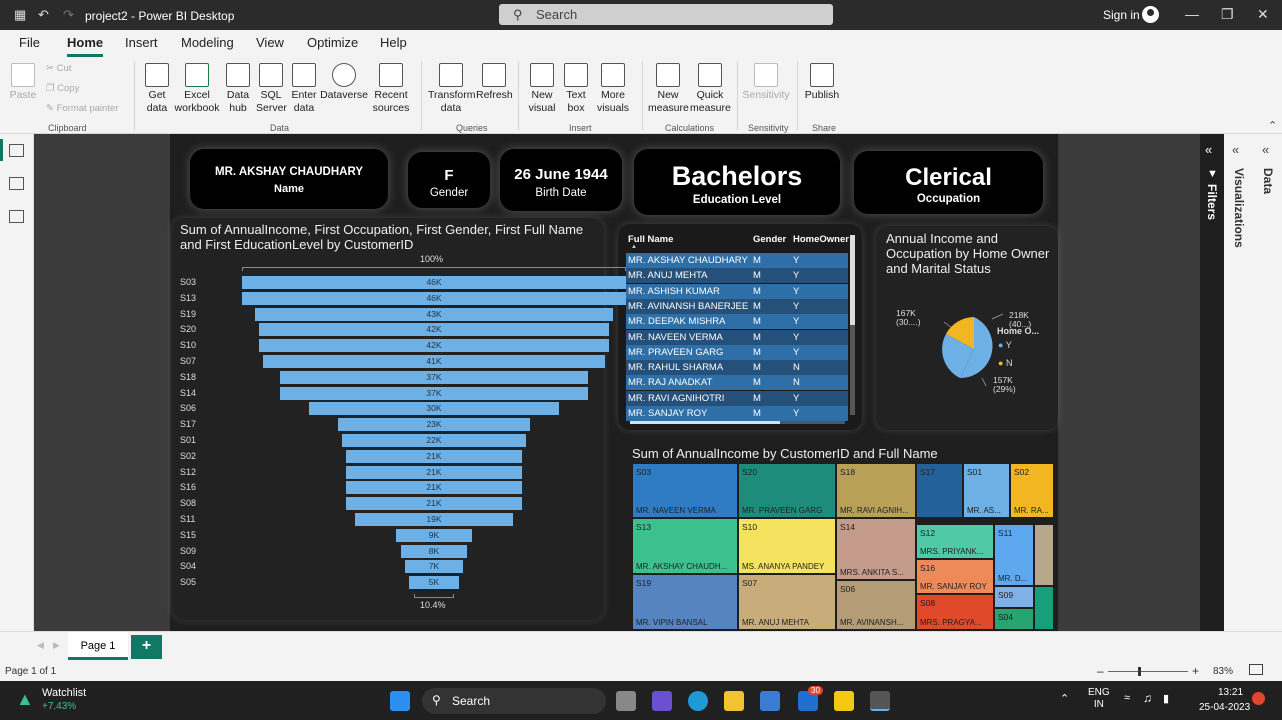 This screenshot has height=720, width=1282. What do you see at coordinates (1235, 149) in the screenshot?
I see `expand-visualizations-icon: «` at bounding box center [1235, 149].